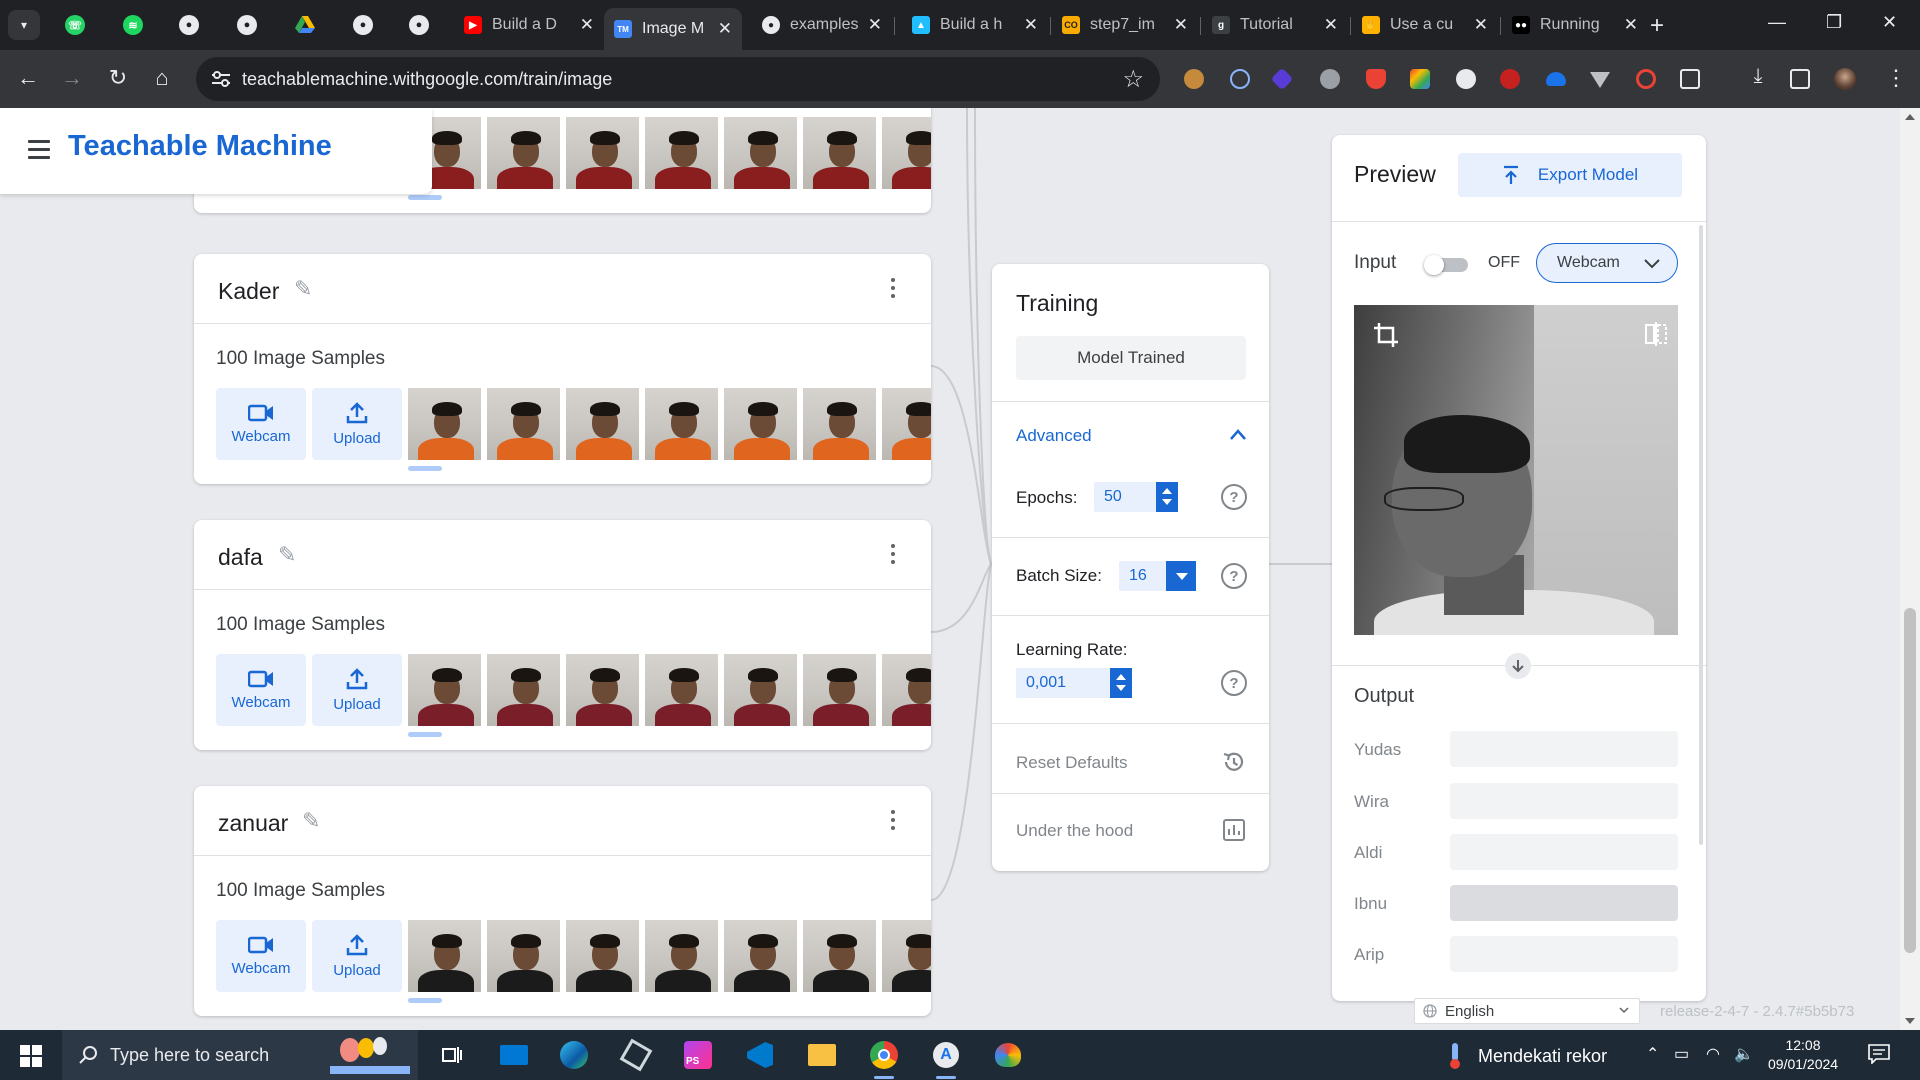 The image size is (1920, 1080). What do you see at coordinates (39, 152) in the screenshot?
I see `hamburger-menu-icon` at bounding box center [39, 152].